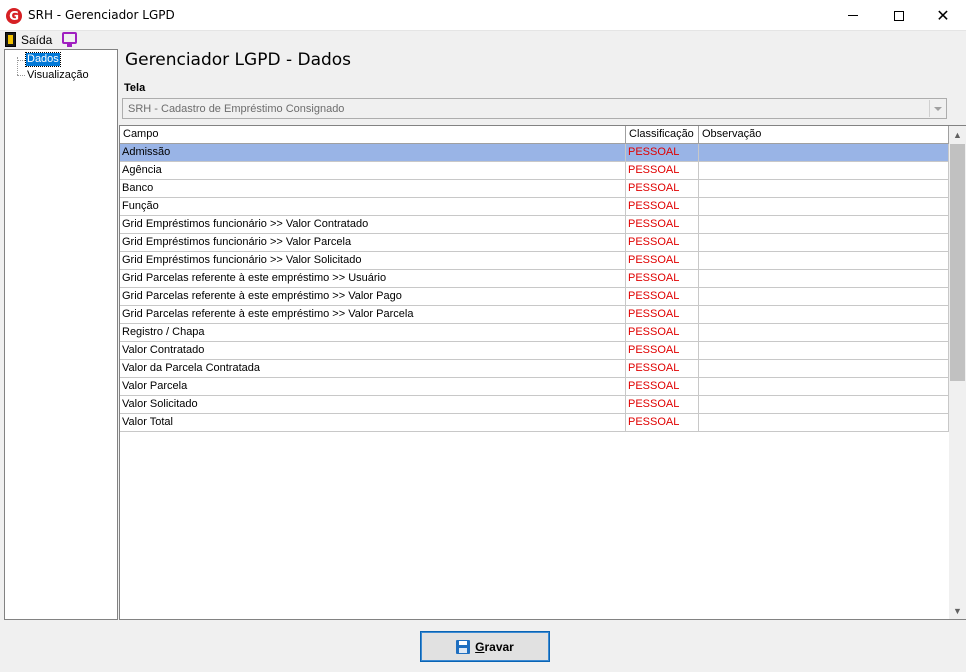  I want to click on table-row: Agência PESSOAL, so click(534, 171).